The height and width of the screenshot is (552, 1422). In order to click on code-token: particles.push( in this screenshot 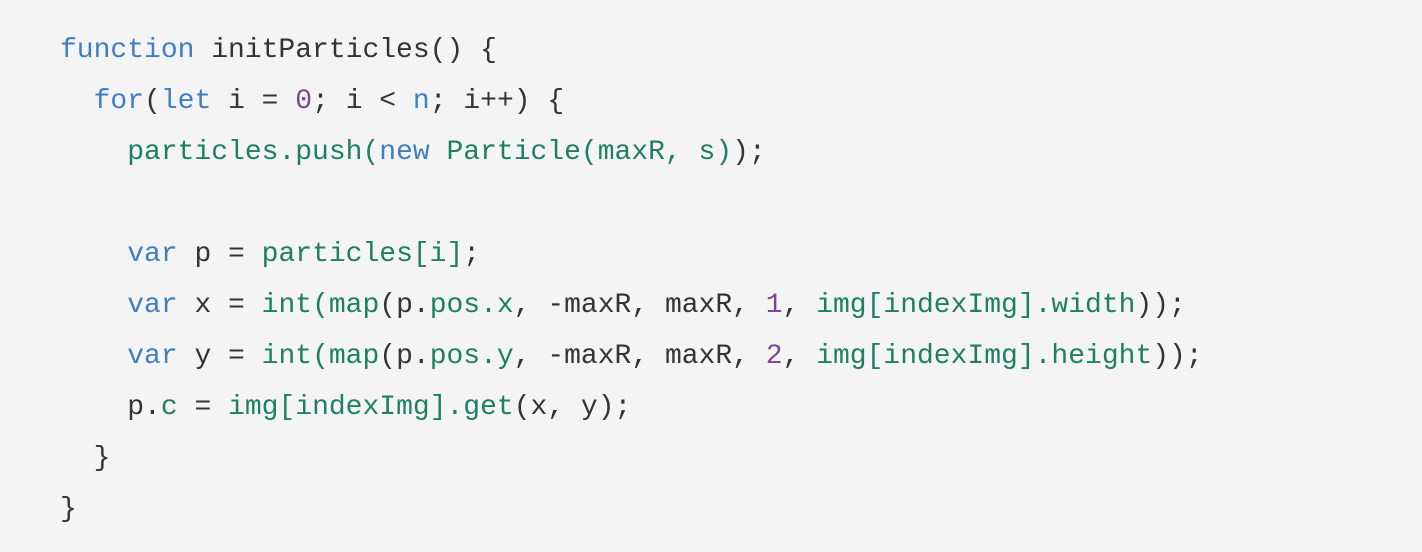, I will do `click(253, 152)`.